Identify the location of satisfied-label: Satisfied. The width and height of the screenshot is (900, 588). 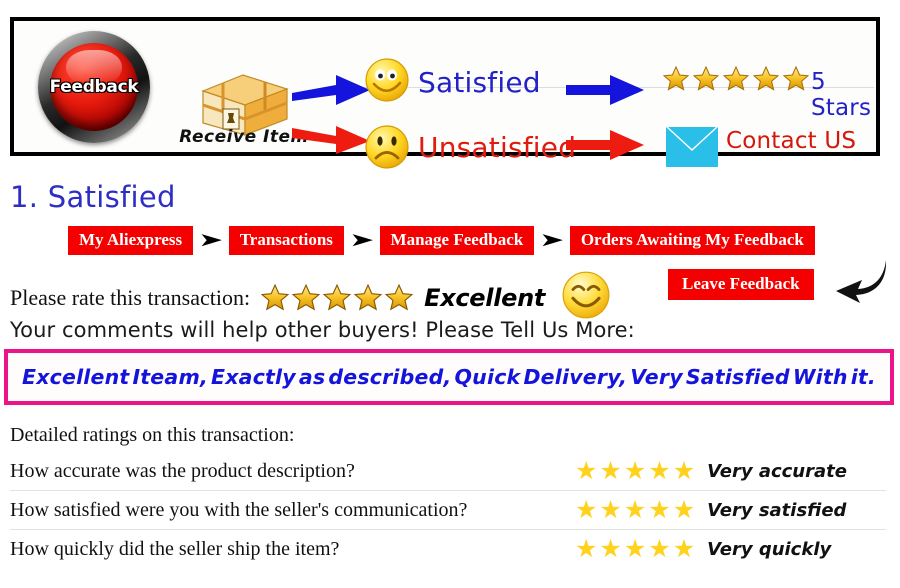
(479, 82).